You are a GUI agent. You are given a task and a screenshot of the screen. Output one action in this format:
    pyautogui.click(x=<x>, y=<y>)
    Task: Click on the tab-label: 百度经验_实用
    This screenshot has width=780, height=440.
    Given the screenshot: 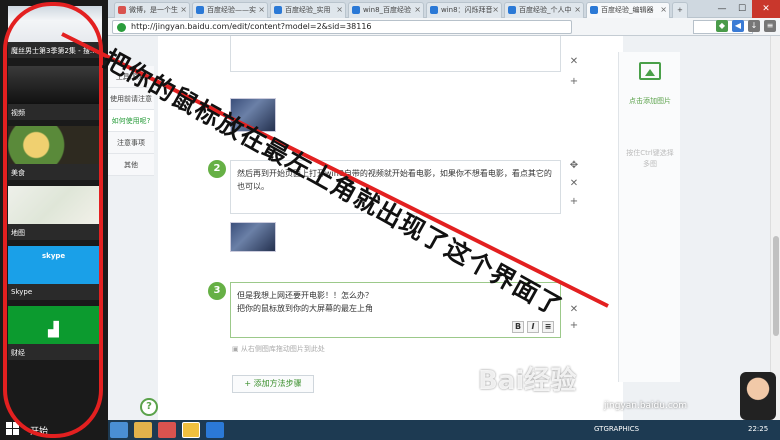 What is the action you would take?
    pyautogui.click(x=308, y=10)
    